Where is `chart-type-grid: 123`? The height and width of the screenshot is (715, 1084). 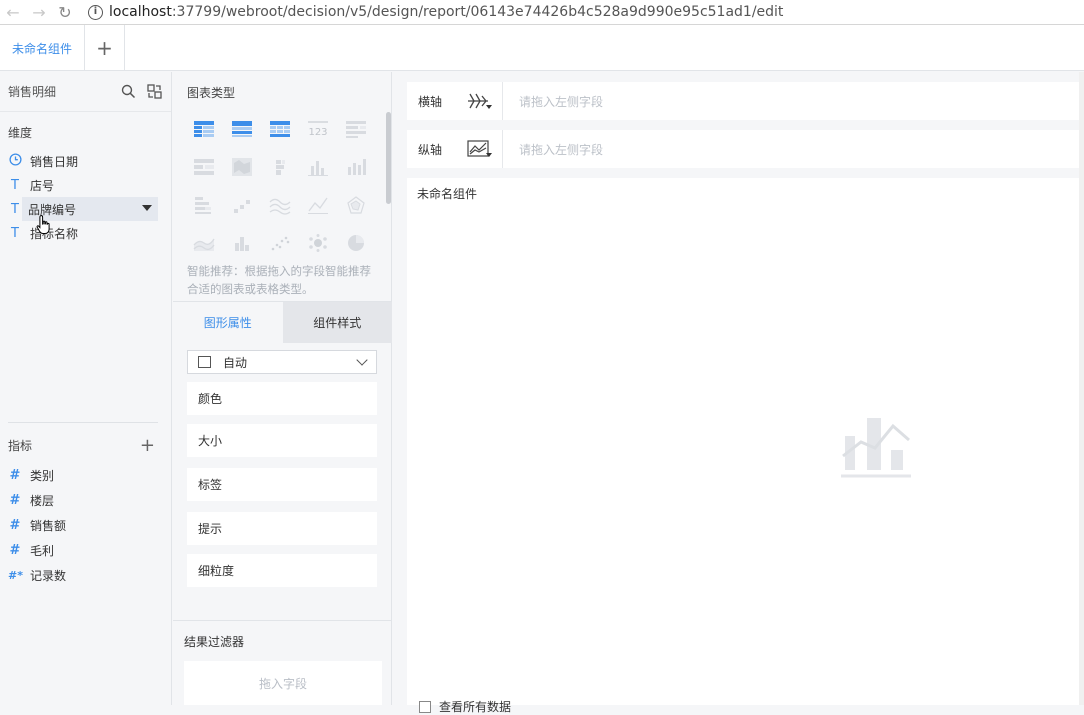
chart-type-grid: 123 is located at coordinates (280, 186).